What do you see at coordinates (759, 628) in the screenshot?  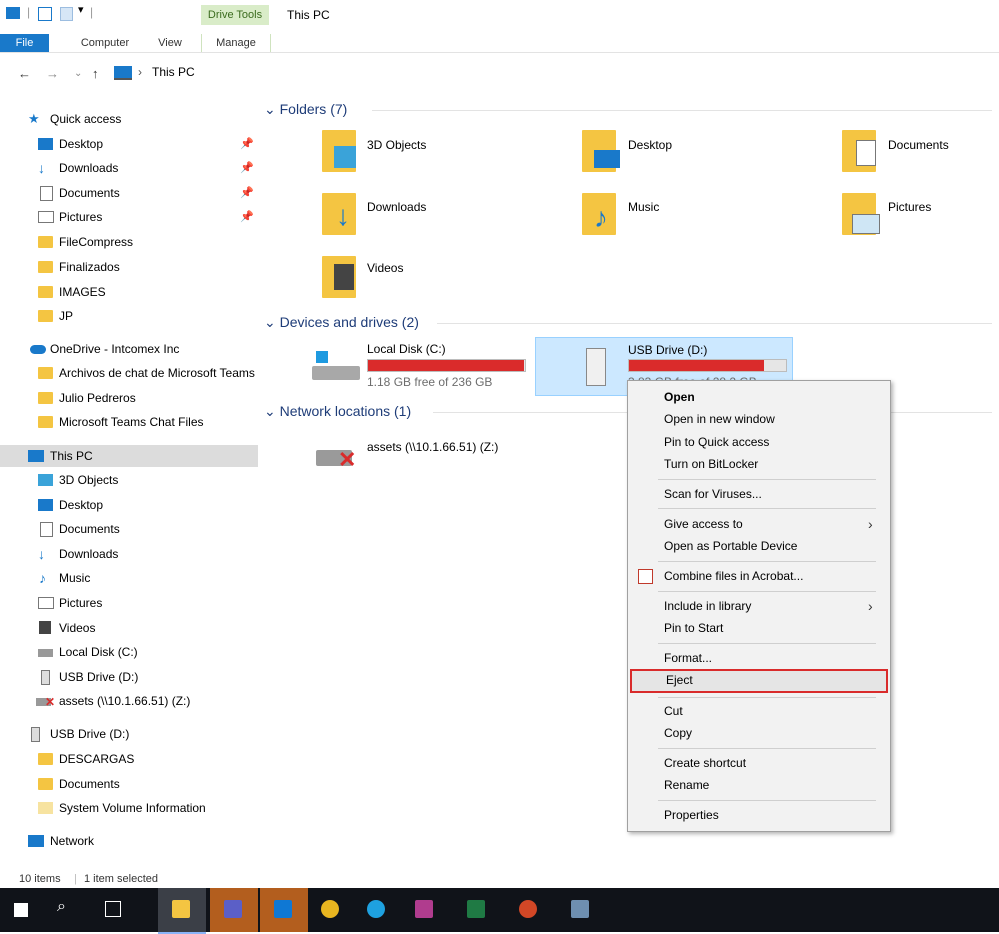 I see `menu-item-pin-start: Pin to Start` at bounding box center [759, 628].